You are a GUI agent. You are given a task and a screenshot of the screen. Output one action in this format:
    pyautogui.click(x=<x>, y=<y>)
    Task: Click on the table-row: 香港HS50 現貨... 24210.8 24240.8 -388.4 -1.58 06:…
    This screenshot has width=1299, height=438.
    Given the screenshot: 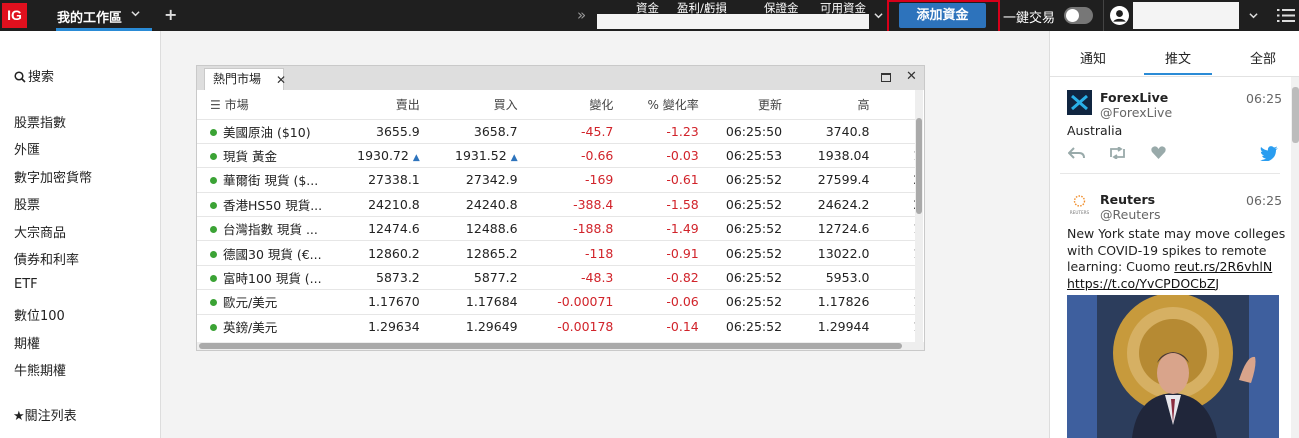 What is the action you would take?
    pyautogui.click(x=556, y=204)
    